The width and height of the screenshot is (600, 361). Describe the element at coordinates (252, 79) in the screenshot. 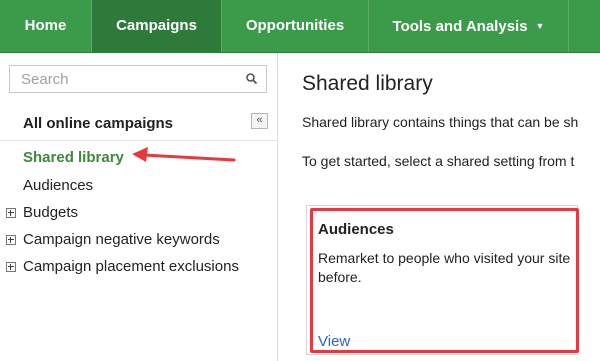

I see `search-icon` at that location.